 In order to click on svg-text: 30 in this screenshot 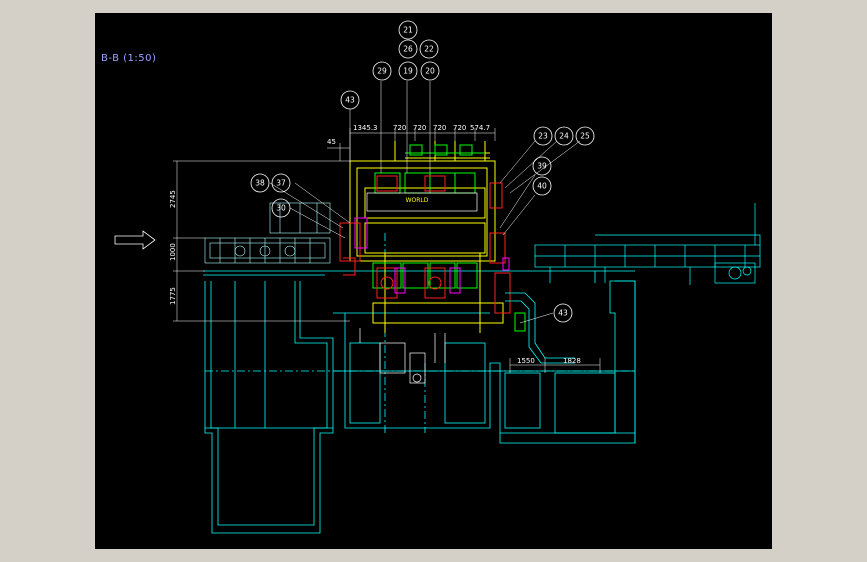, I will do `click(281, 208)`.